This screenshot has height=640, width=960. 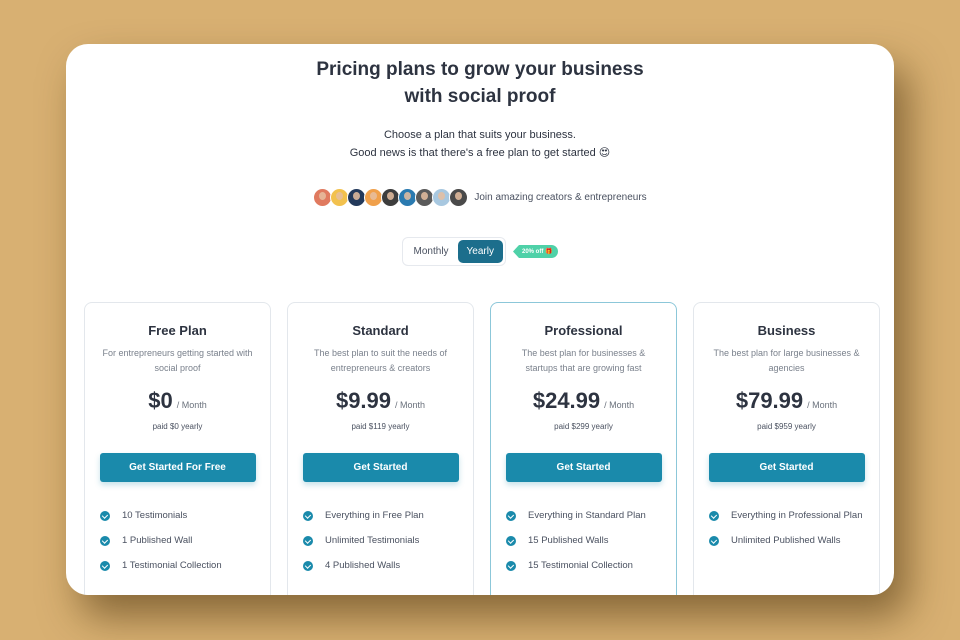 I want to click on heart-eyes-emoji-icon: 😍, so click(x=604, y=153).